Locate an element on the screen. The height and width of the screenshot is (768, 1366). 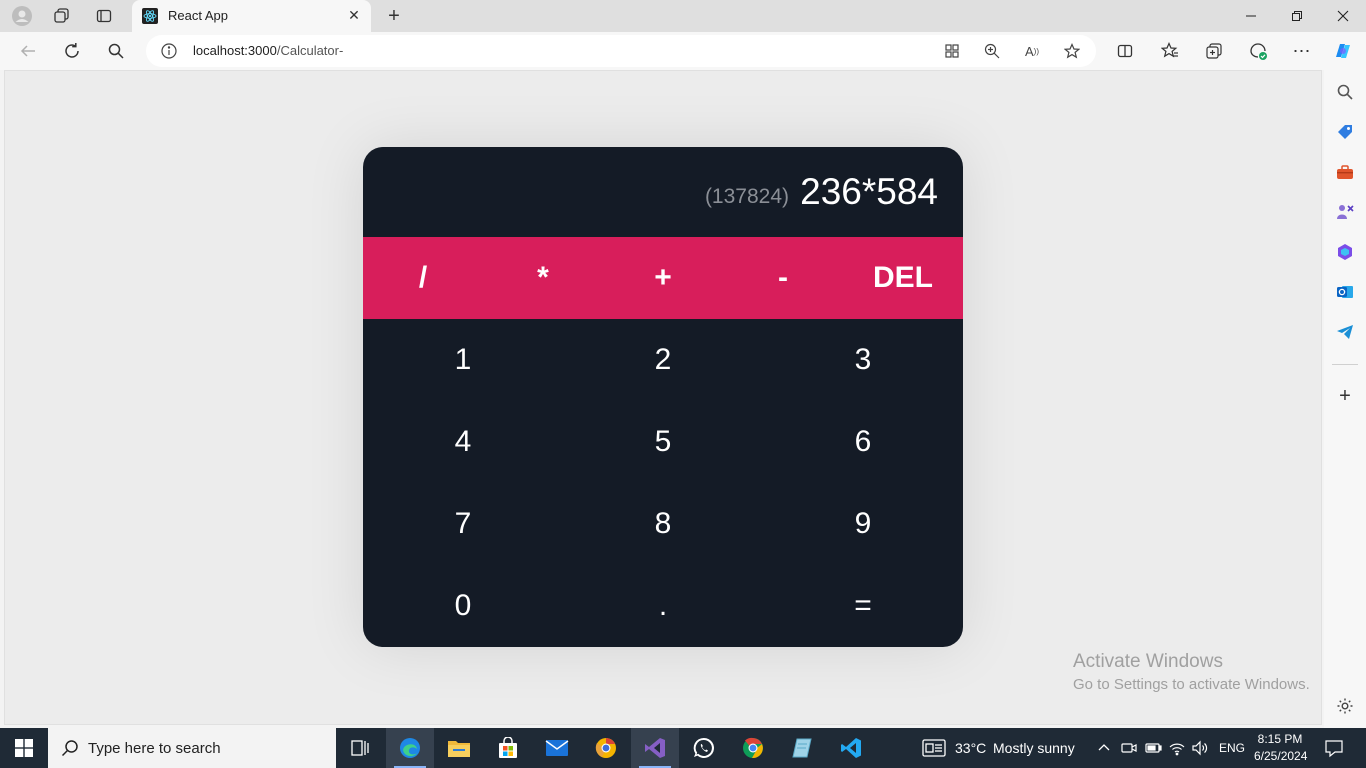
refresh-icon is located at coordinates (72, 51).